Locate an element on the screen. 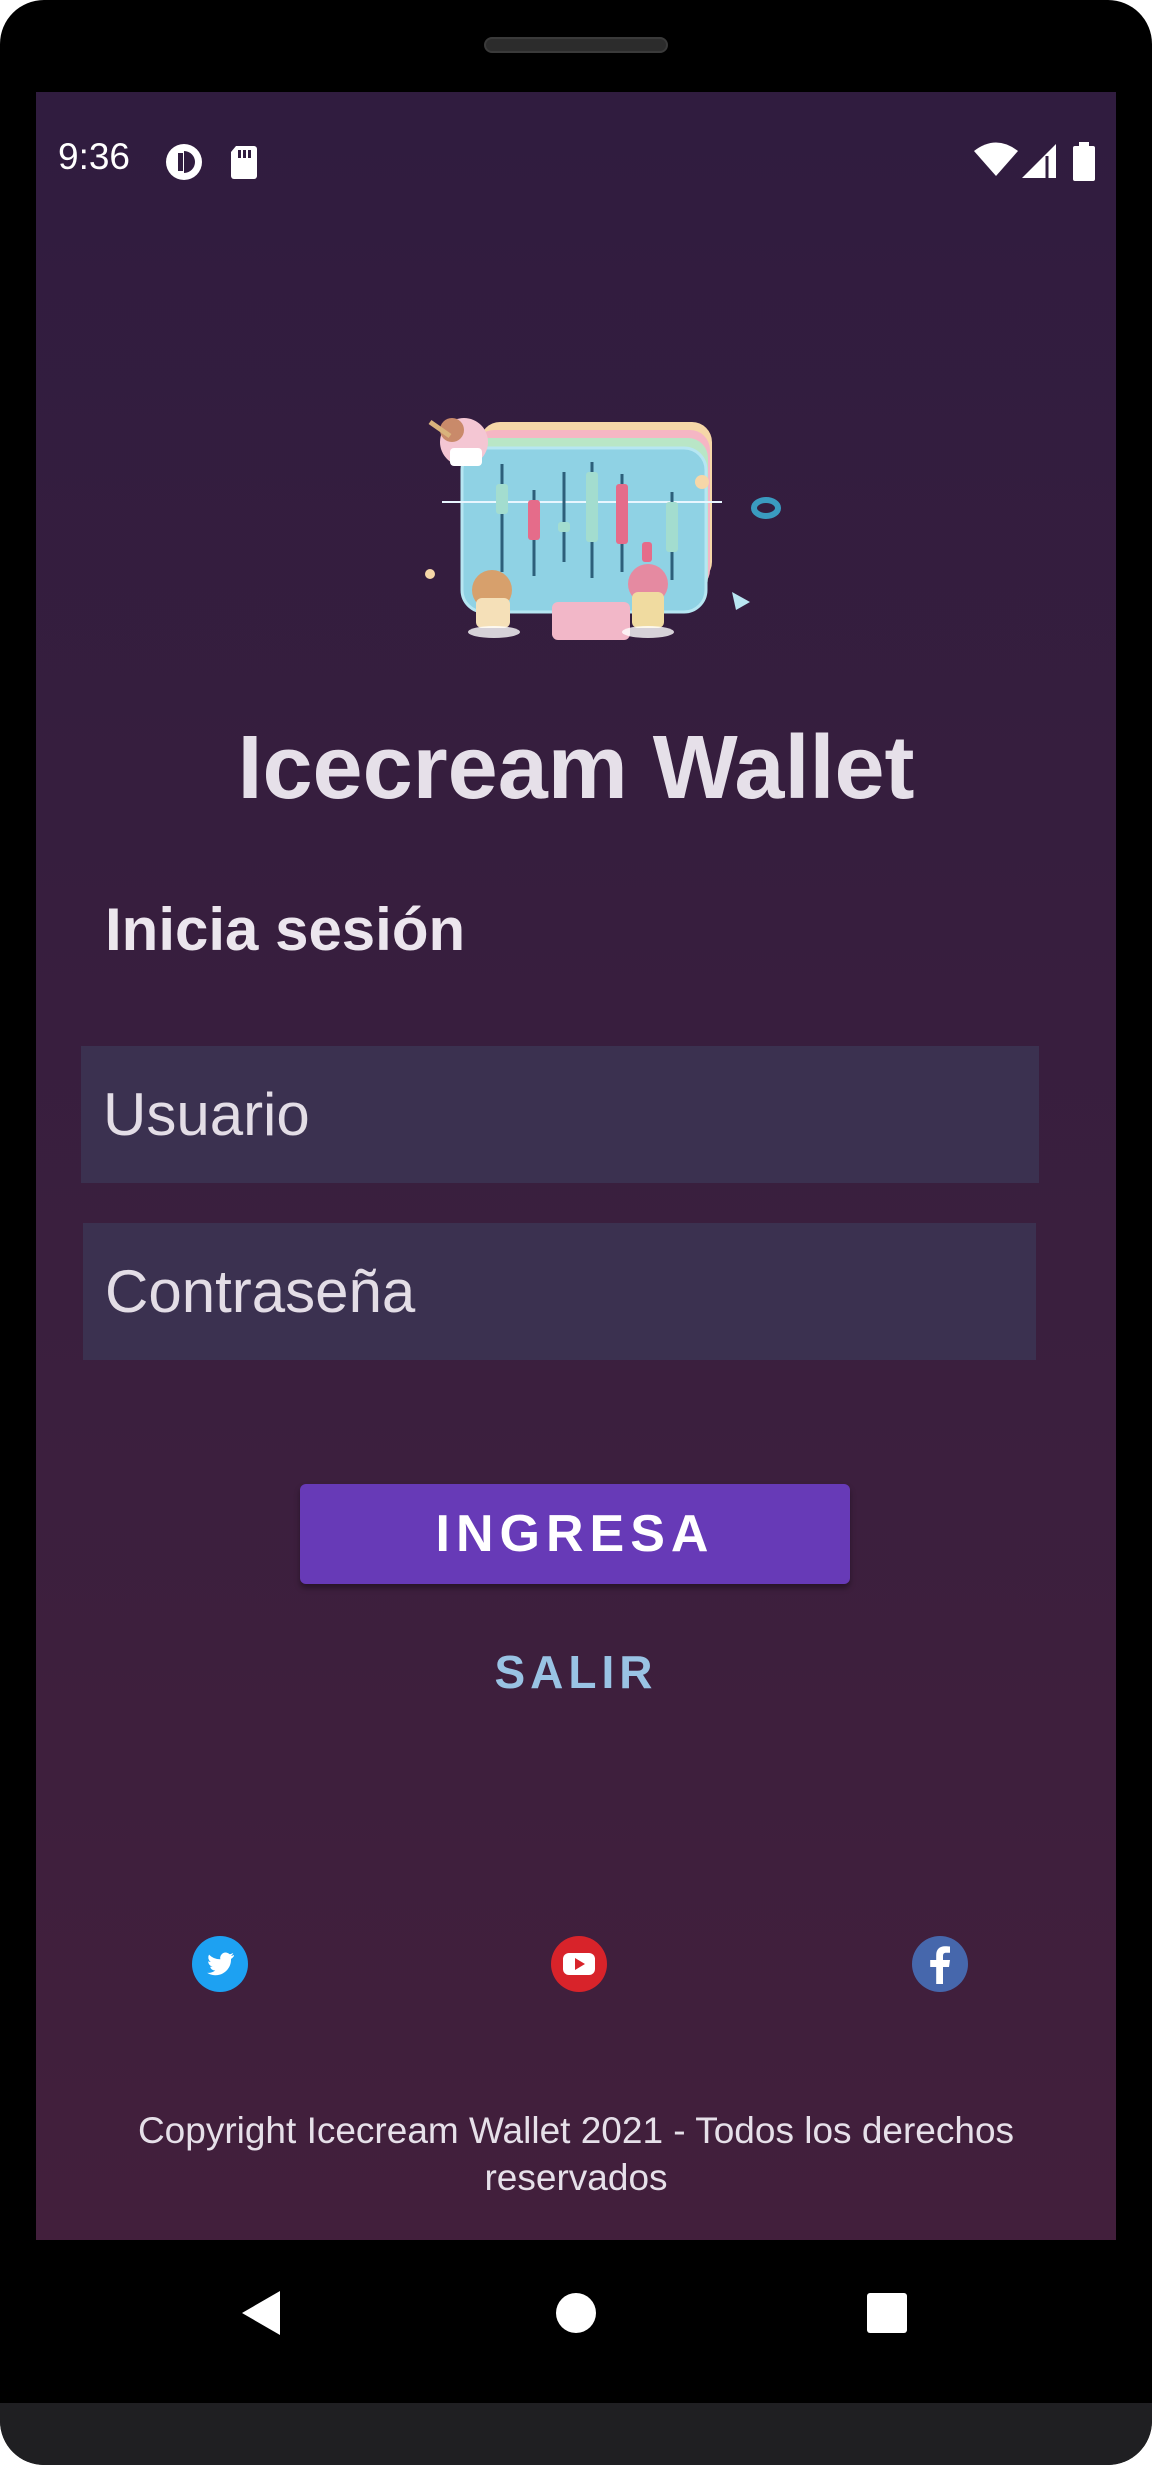  wifi-icon is located at coordinates (996, 159).